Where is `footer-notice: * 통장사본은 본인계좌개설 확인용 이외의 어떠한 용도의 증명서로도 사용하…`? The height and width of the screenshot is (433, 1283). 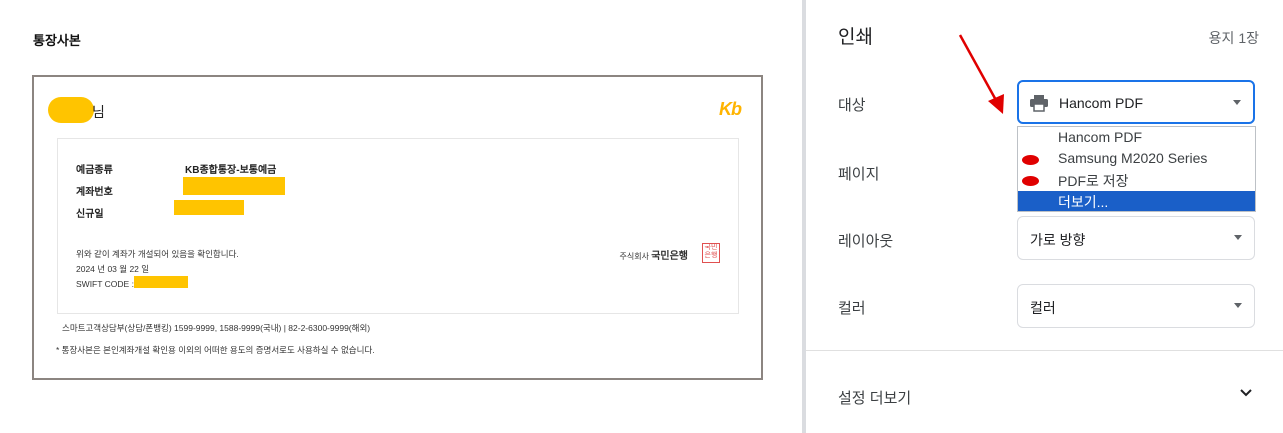
footer-notice: * 통장사본은 본인계좌개설 확인용 이외의 어떠한 용도의 증명서로도 사용하… is located at coordinates (215, 350).